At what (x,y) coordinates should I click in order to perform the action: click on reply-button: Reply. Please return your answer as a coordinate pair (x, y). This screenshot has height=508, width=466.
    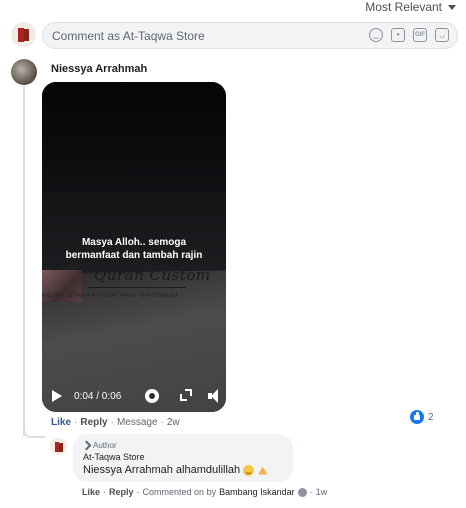
    Looking at the image, I should click on (93, 422).